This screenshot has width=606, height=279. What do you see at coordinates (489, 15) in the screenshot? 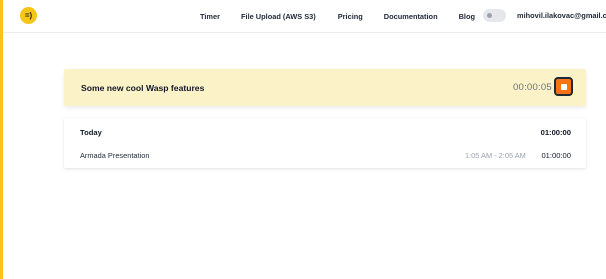
I see `toggle-knob-icon` at bounding box center [489, 15].